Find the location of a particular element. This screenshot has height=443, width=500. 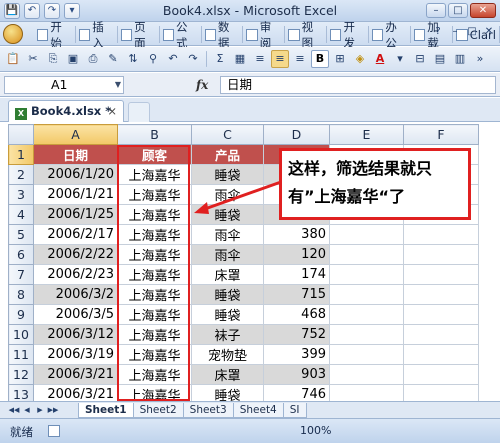

product-cell: 床罩 is located at coordinates (227, 274).